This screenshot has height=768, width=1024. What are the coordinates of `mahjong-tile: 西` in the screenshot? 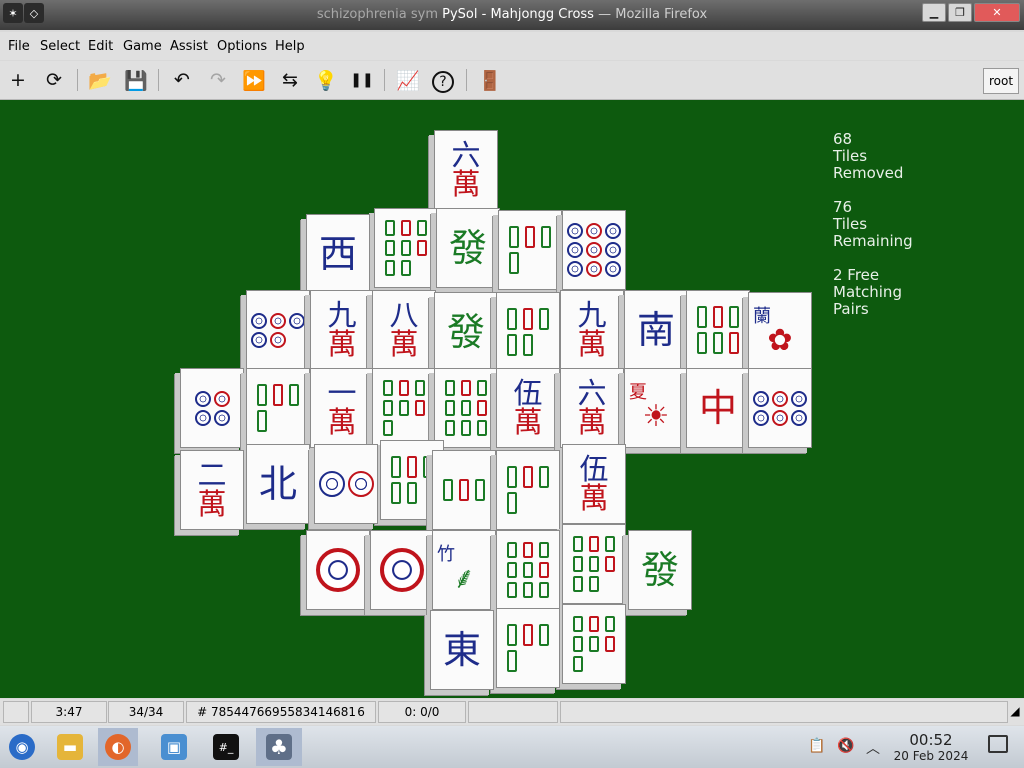 It's located at (338, 254).